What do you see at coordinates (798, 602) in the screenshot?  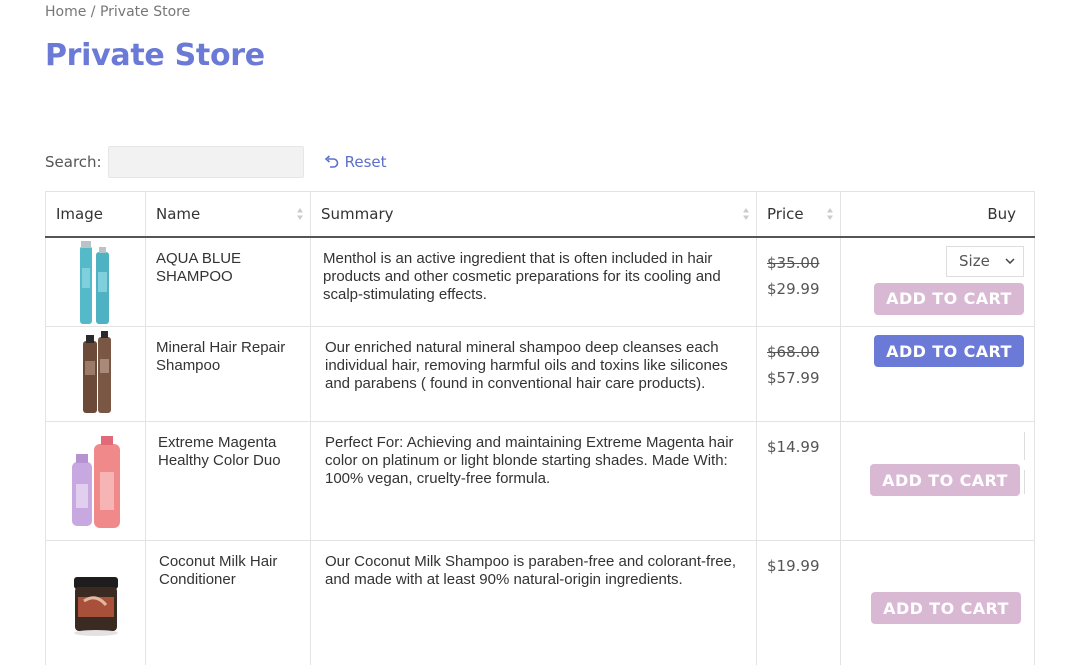 I see `product-price-cell: $19.99` at bounding box center [798, 602].